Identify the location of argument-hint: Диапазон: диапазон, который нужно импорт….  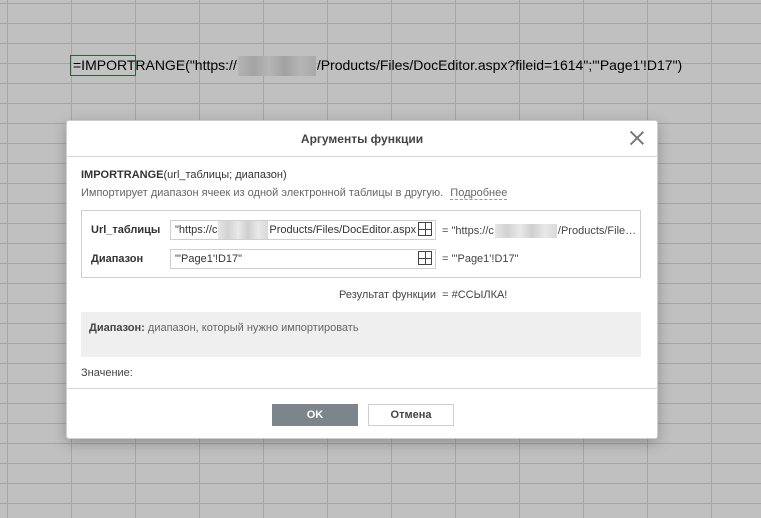
(224, 328).